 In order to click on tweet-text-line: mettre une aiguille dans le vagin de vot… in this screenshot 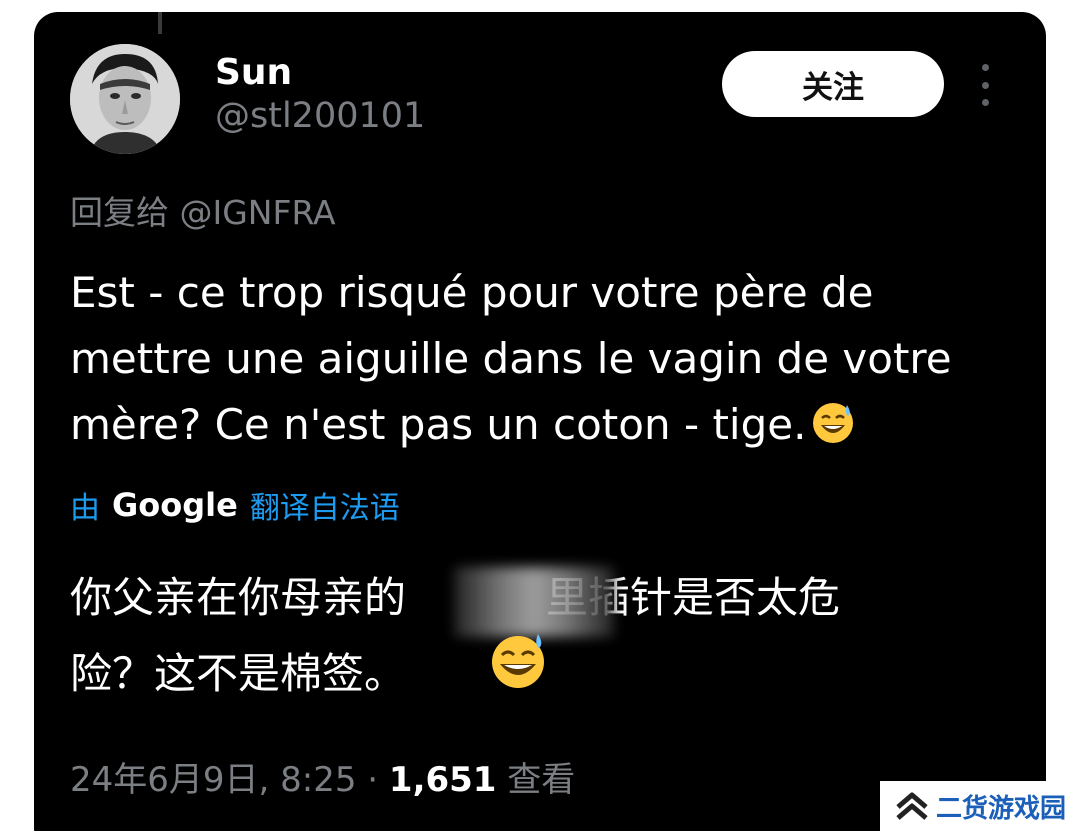, I will do `click(511, 358)`.